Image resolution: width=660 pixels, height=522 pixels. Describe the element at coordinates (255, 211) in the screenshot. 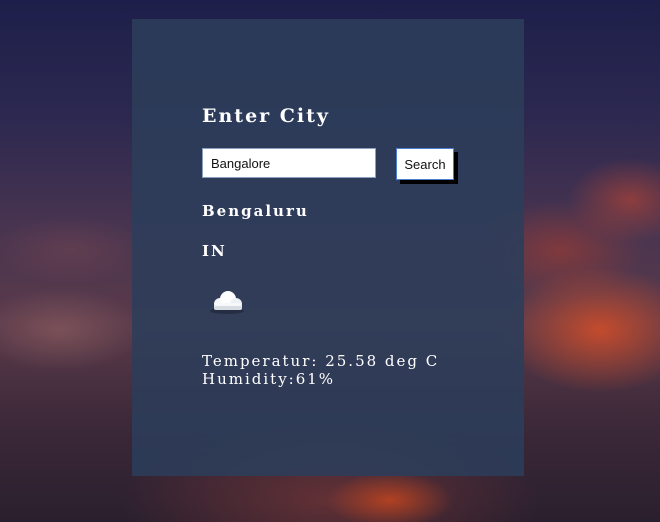

I see `city-name: Bengaluru` at that location.